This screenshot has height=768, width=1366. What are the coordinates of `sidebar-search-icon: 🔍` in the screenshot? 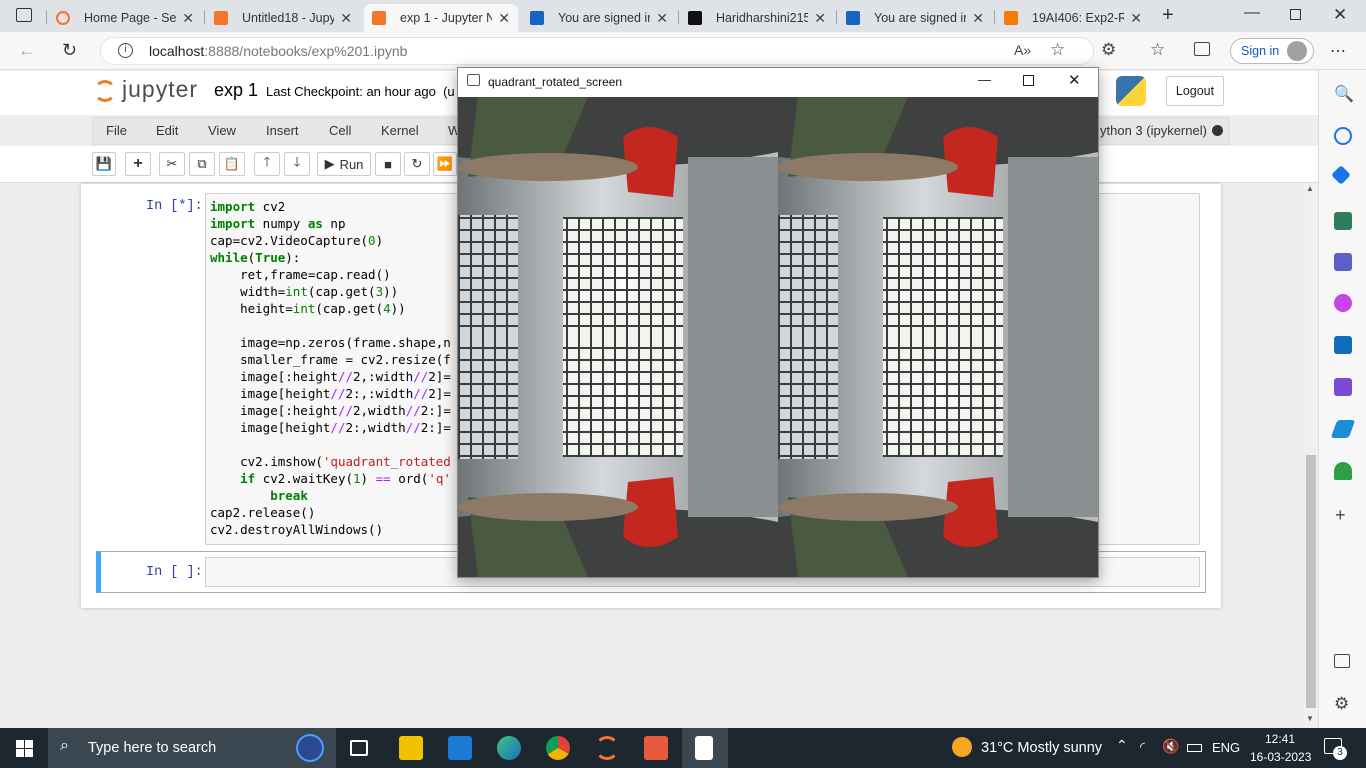 It's located at (1344, 94).